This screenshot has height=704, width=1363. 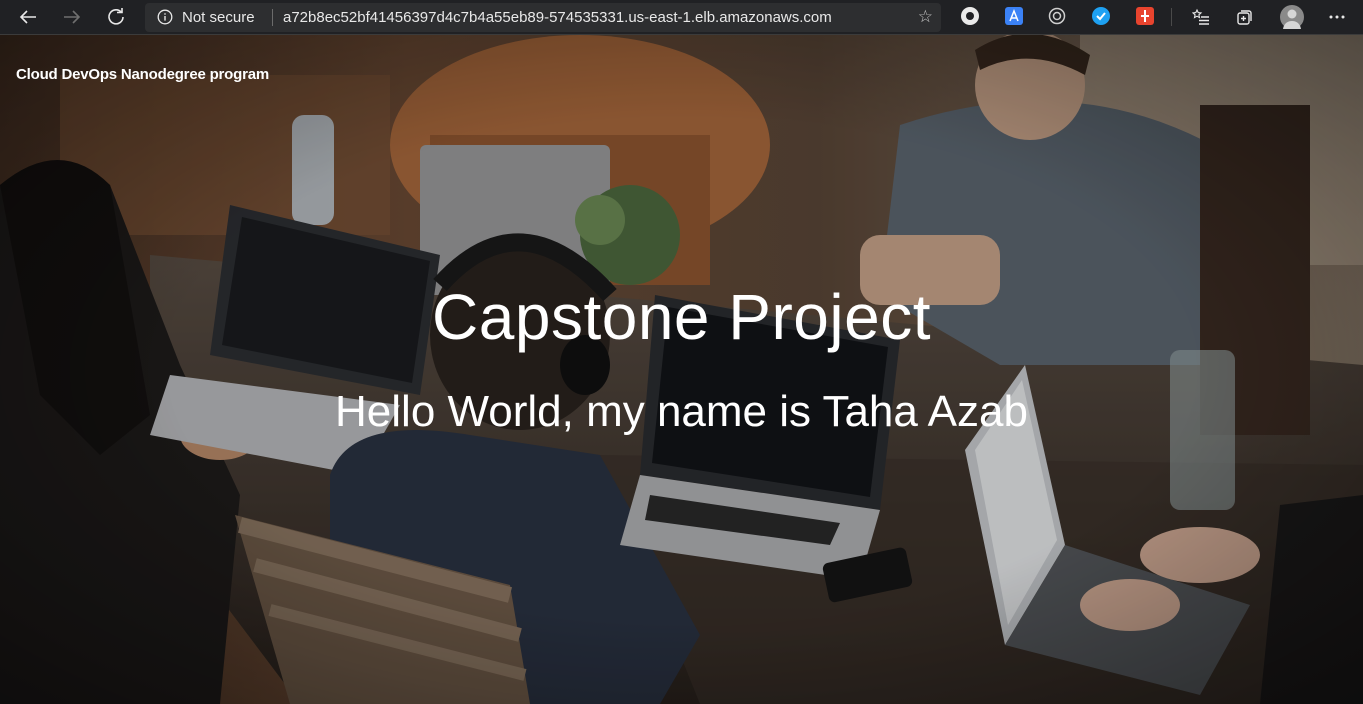 What do you see at coordinates (165, 17) in the screenshot?
I see `info-icon` at bounding box center [165, 17].